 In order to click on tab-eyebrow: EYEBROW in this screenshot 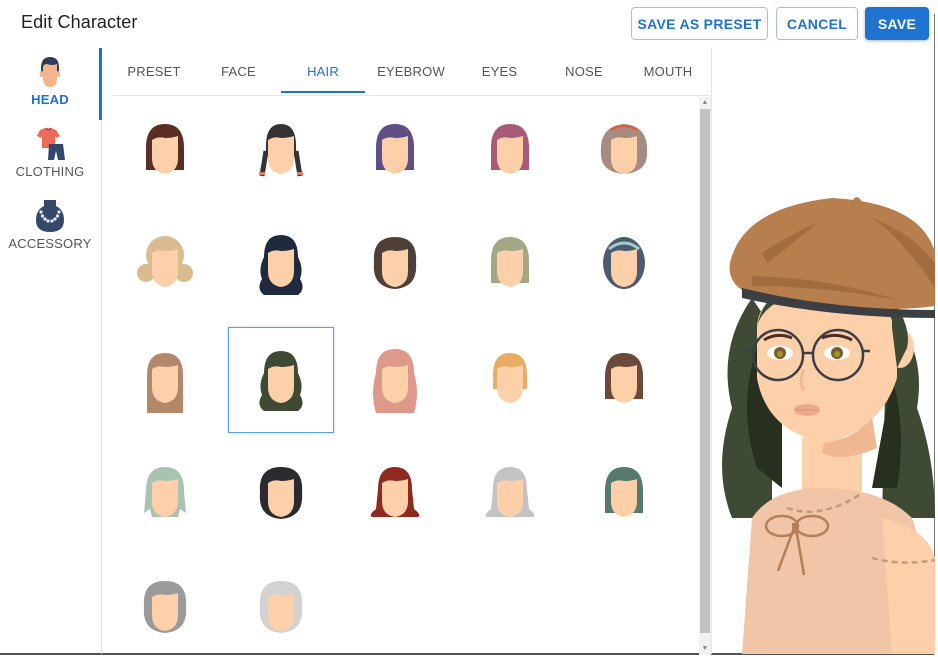, I will do `click(411, 71)`.